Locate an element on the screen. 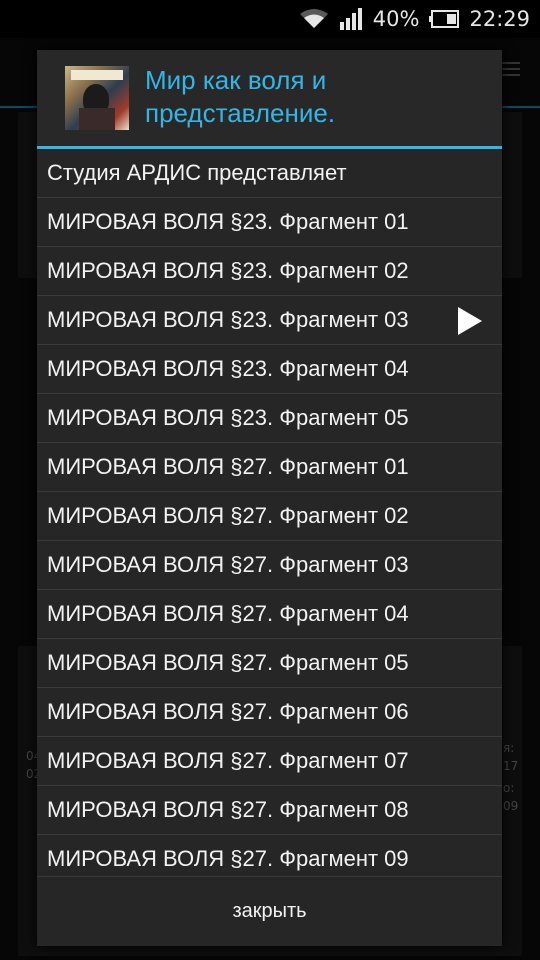 This screenshot has width=540, height=960. background-text: я: is located at coordinates (509, 748).